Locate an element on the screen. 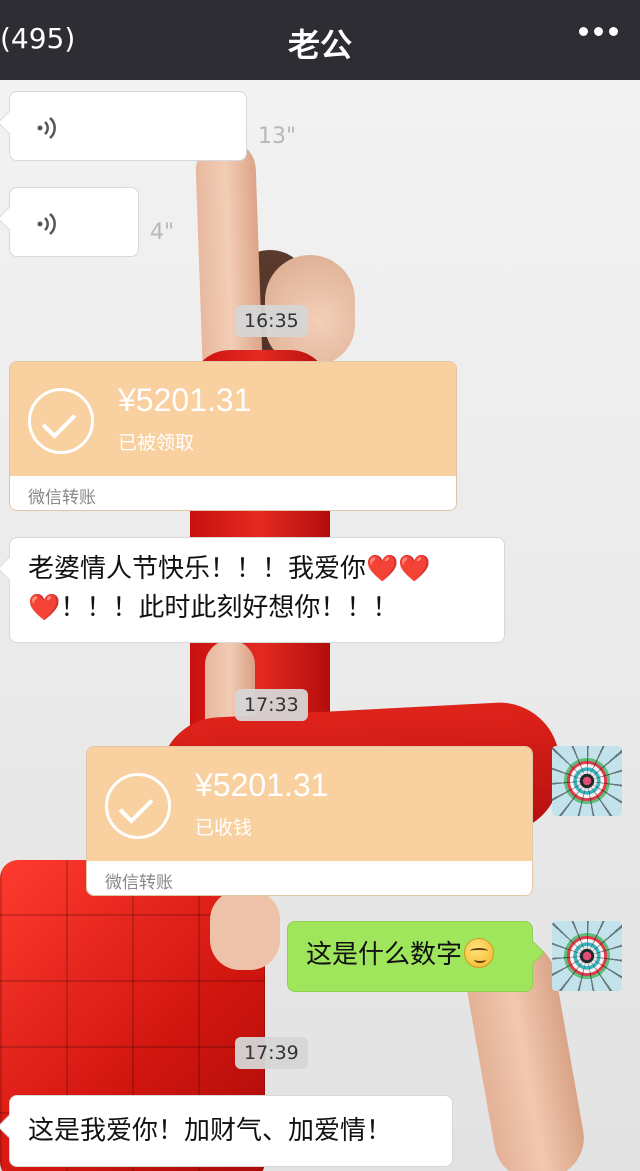 This screenshot has width=640, height=1171. message-text: 这是我爱你！加财气、加爱情！ is located at coordinates (210, 1131).